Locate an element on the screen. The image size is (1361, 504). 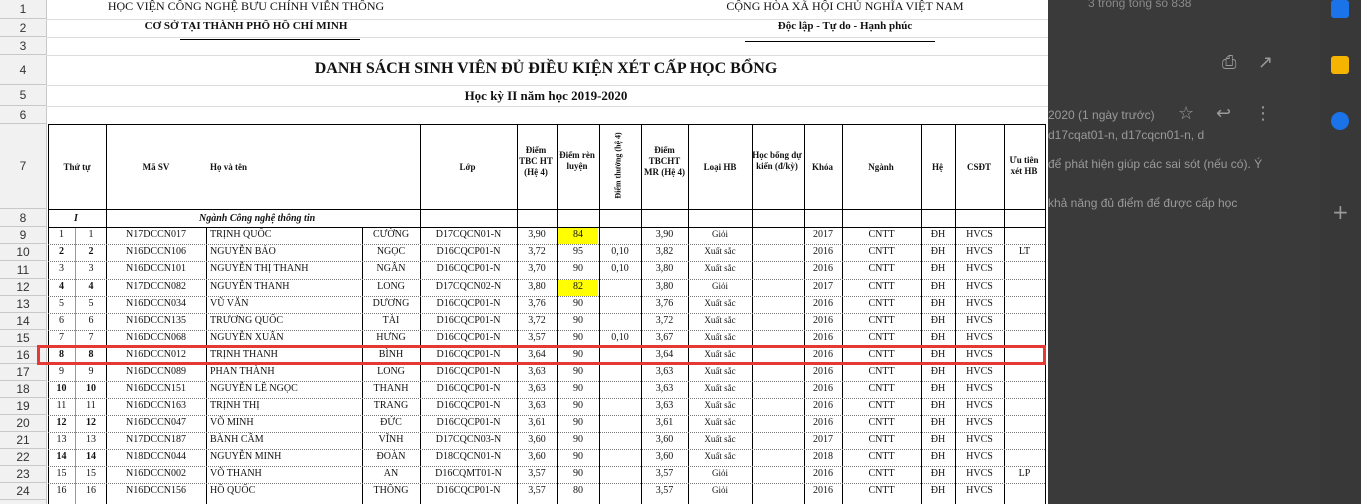
cell-mr: 3,57 is located at coordinates (664, 473).